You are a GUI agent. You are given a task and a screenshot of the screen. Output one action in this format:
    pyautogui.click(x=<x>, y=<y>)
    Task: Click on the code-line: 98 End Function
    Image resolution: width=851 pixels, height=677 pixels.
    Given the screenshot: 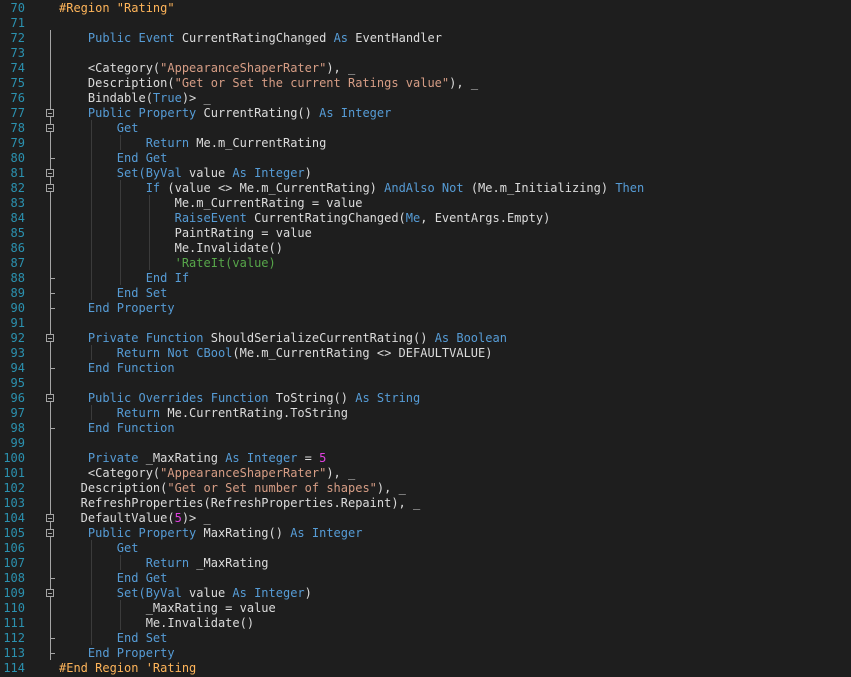 What is the action you would take?
    pyautogui.click(x=425, y=428)
    